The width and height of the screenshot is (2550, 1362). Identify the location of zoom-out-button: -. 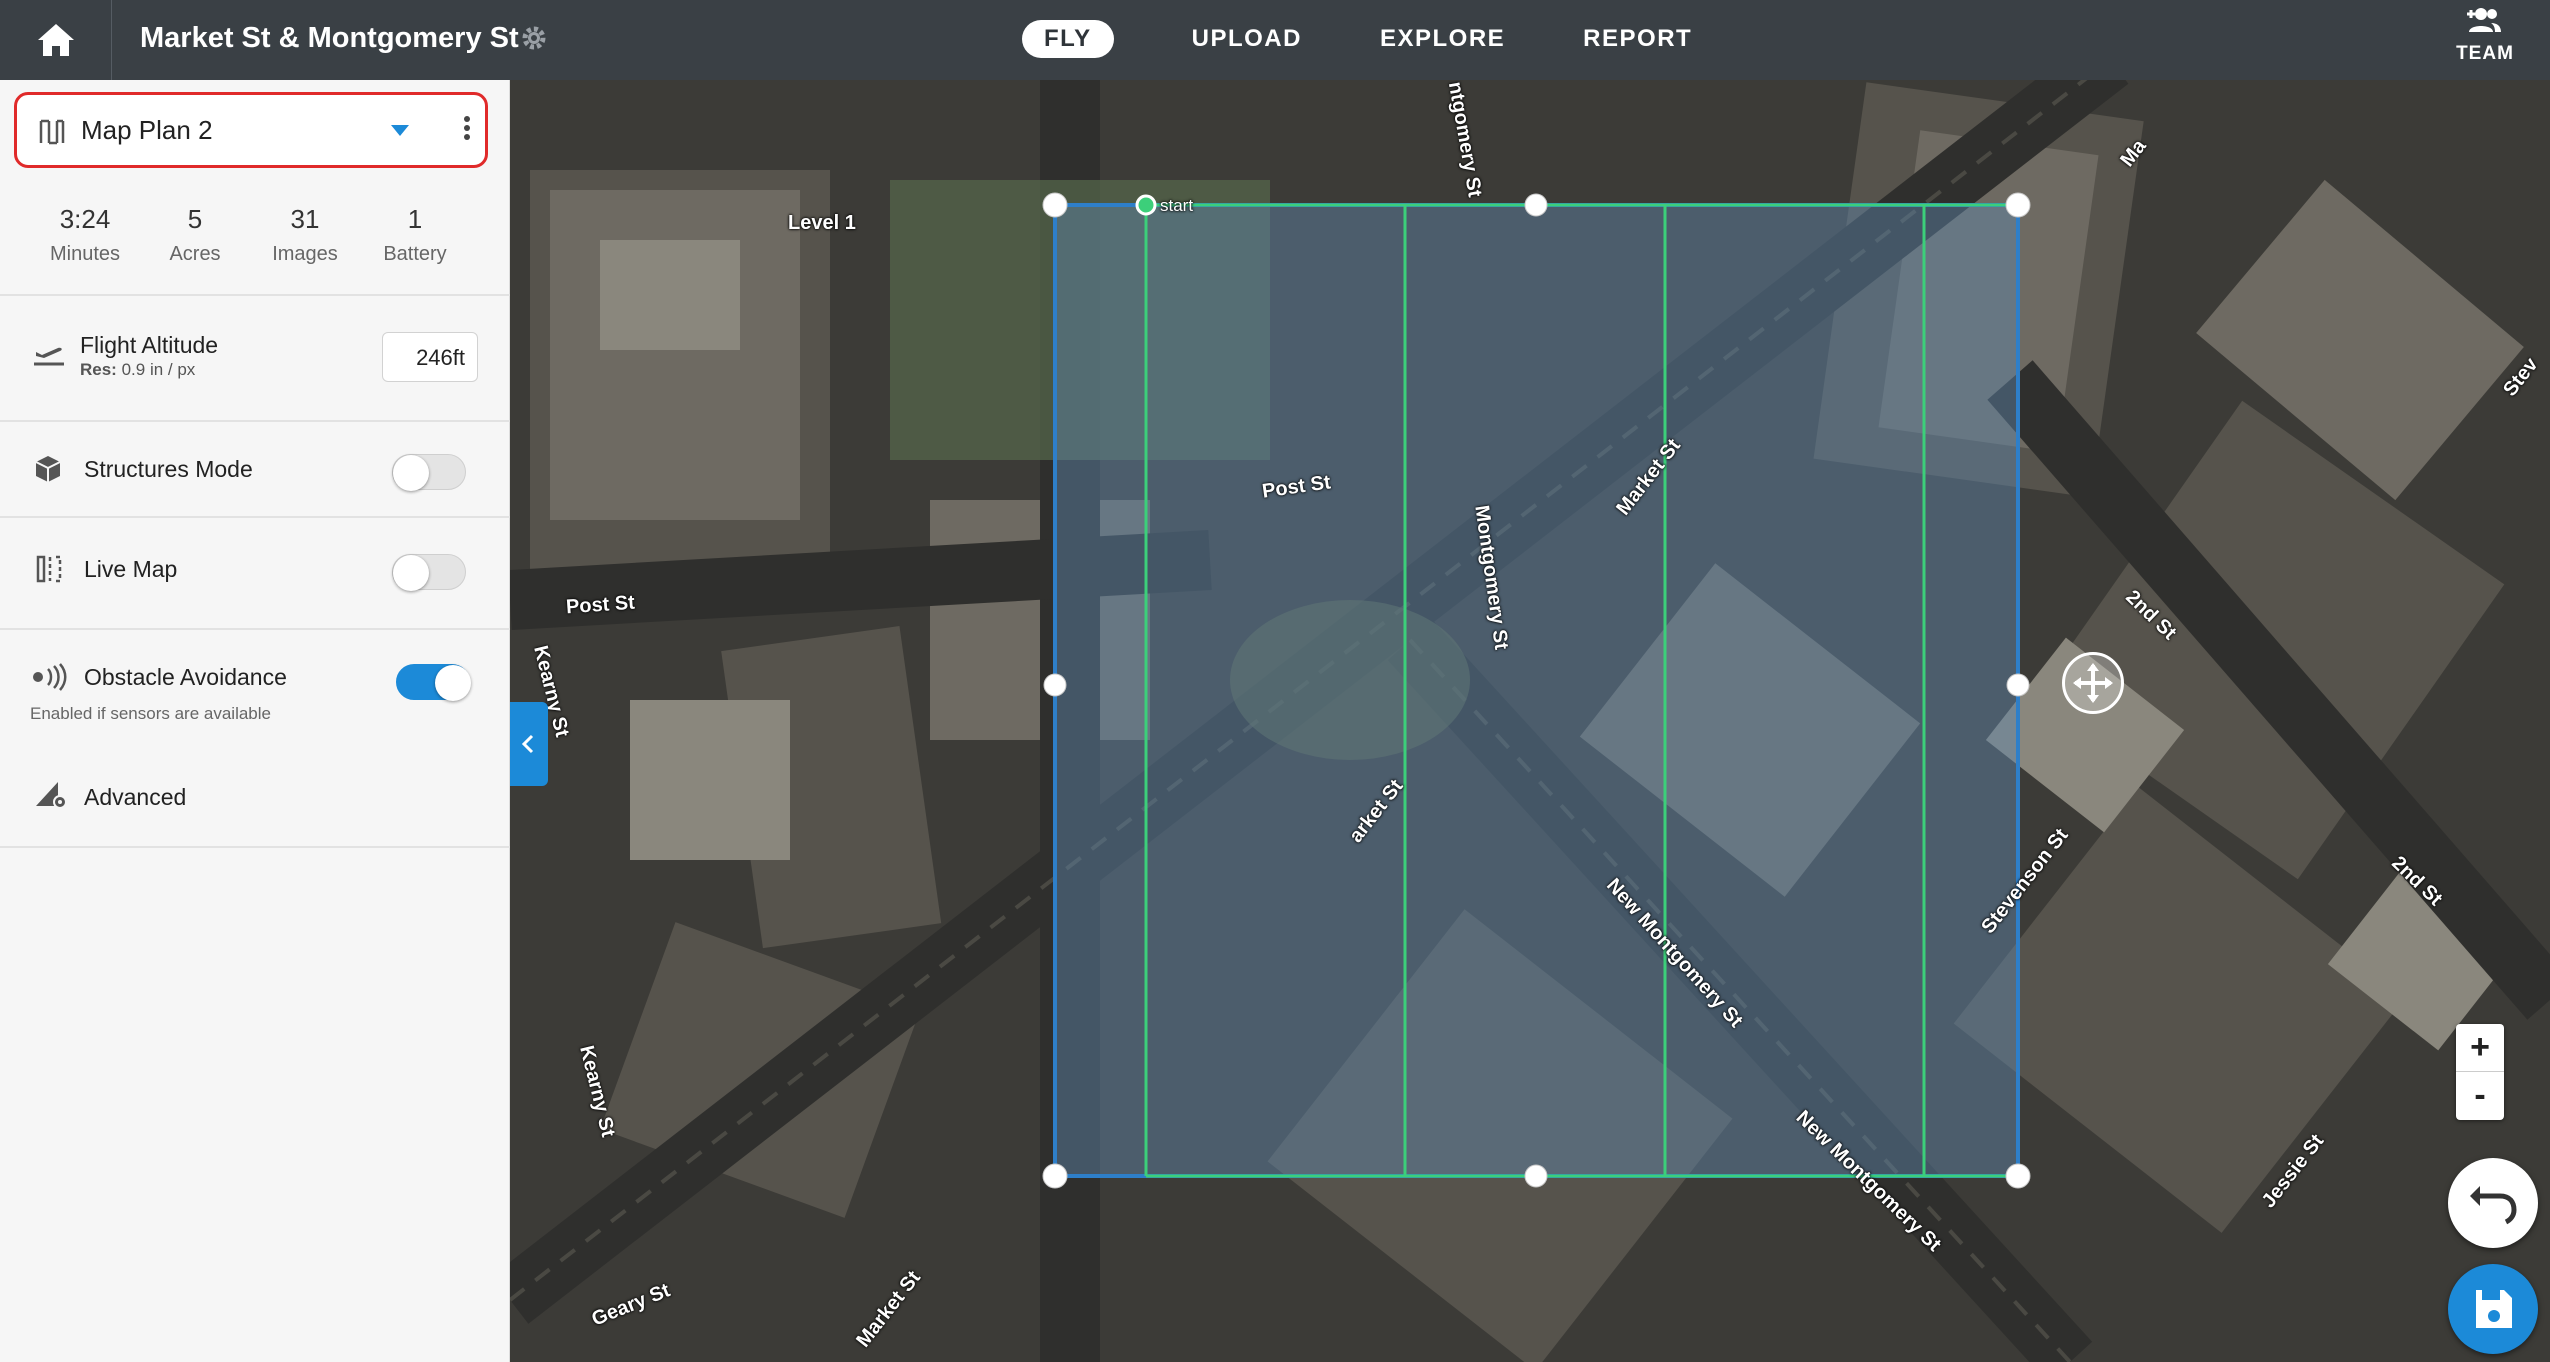
(2480, 1096).